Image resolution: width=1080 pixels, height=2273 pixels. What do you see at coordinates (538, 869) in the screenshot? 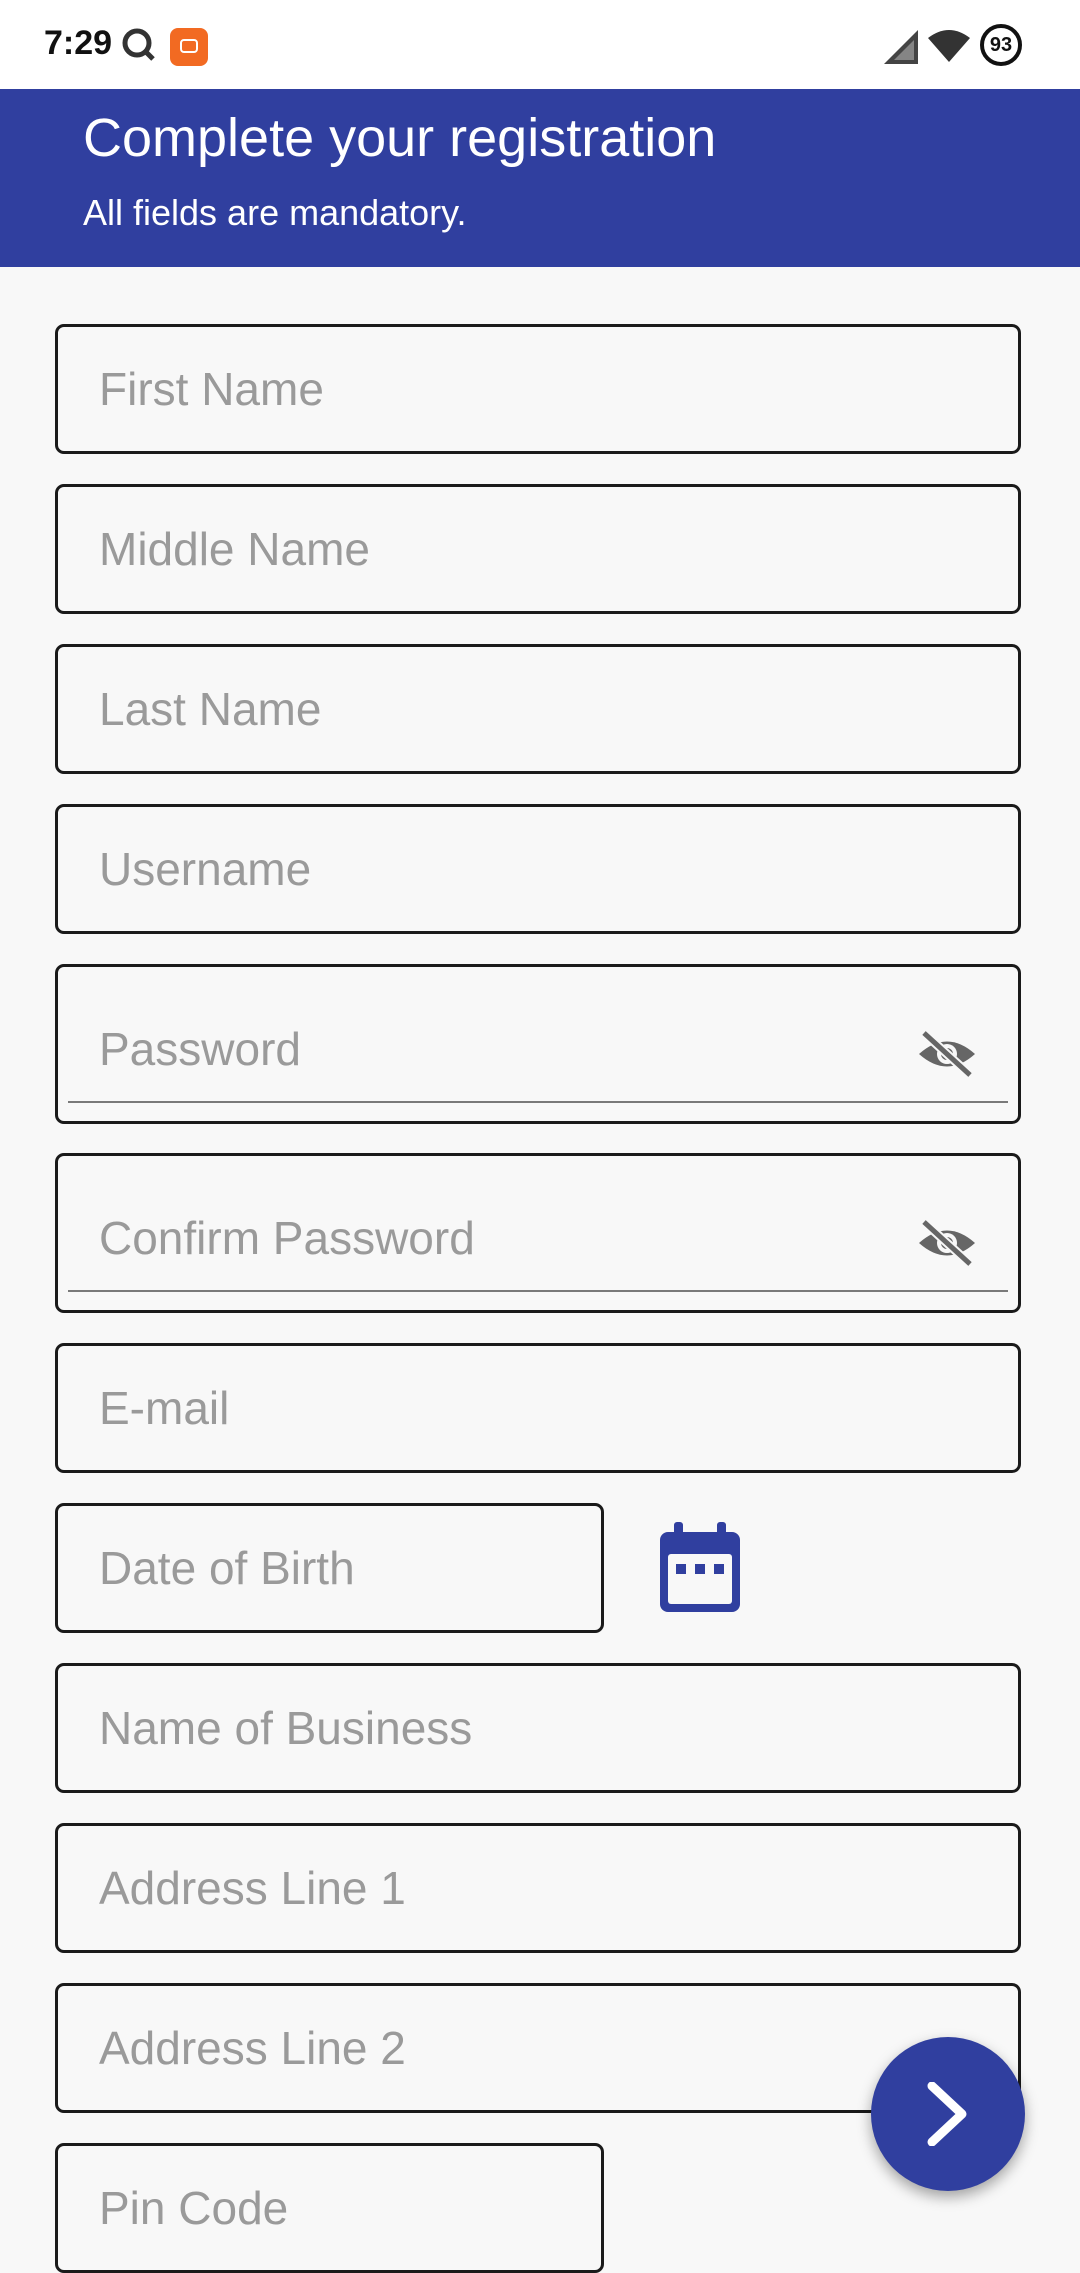
I see `username-field: Username` at bounding box center [538, 869].